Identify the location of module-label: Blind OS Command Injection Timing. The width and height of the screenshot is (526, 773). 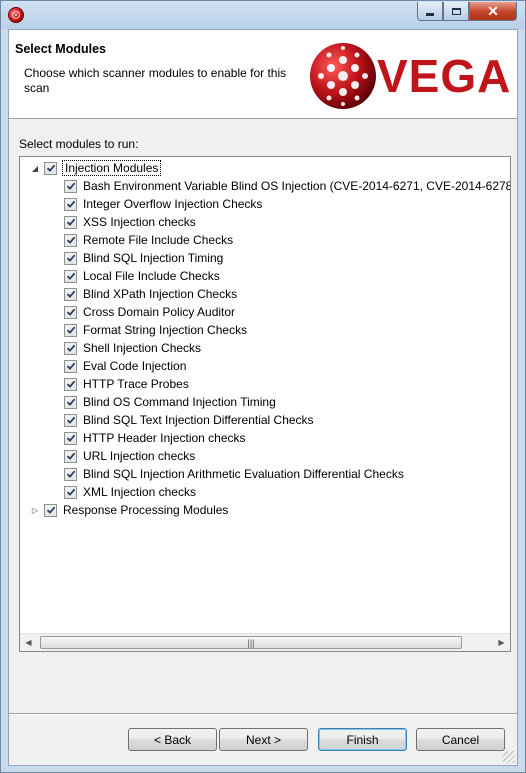
(179, 402).